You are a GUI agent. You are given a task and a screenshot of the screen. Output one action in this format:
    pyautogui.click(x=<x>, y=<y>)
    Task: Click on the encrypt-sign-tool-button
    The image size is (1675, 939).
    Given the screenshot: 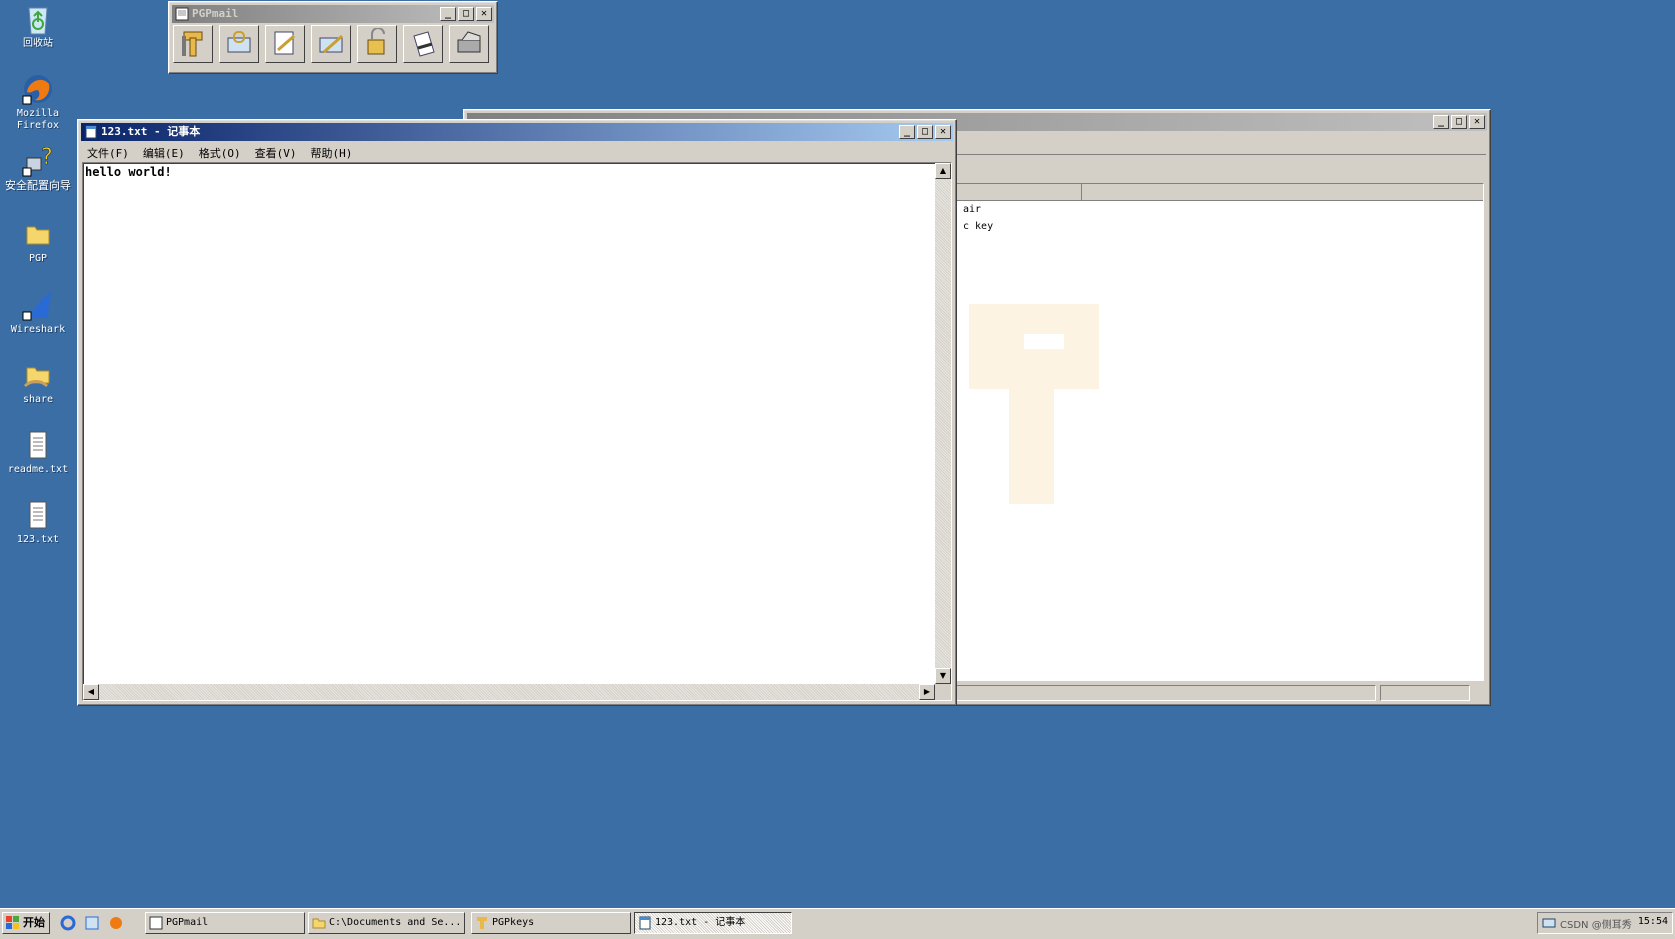 What is the action you would take?
    pyautogui.click(x=331, y=44)
    